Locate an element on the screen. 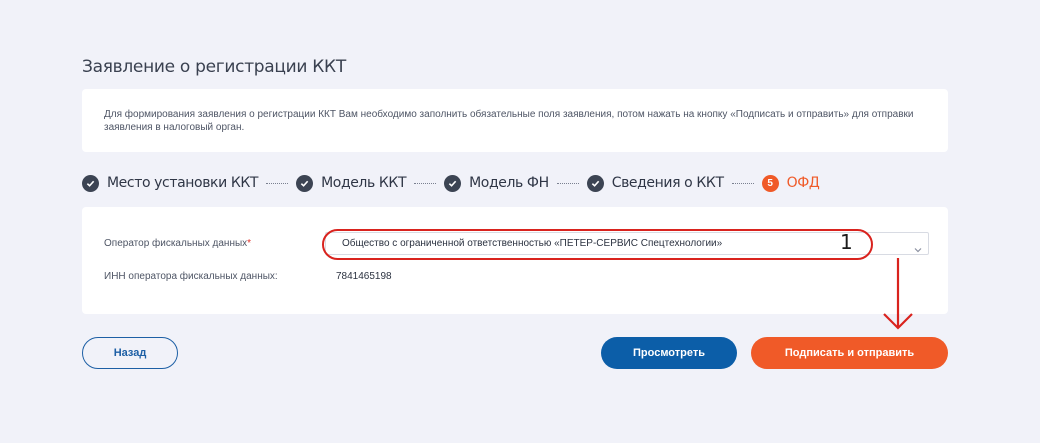  required-mark: * is located at coordinates (249, 243).